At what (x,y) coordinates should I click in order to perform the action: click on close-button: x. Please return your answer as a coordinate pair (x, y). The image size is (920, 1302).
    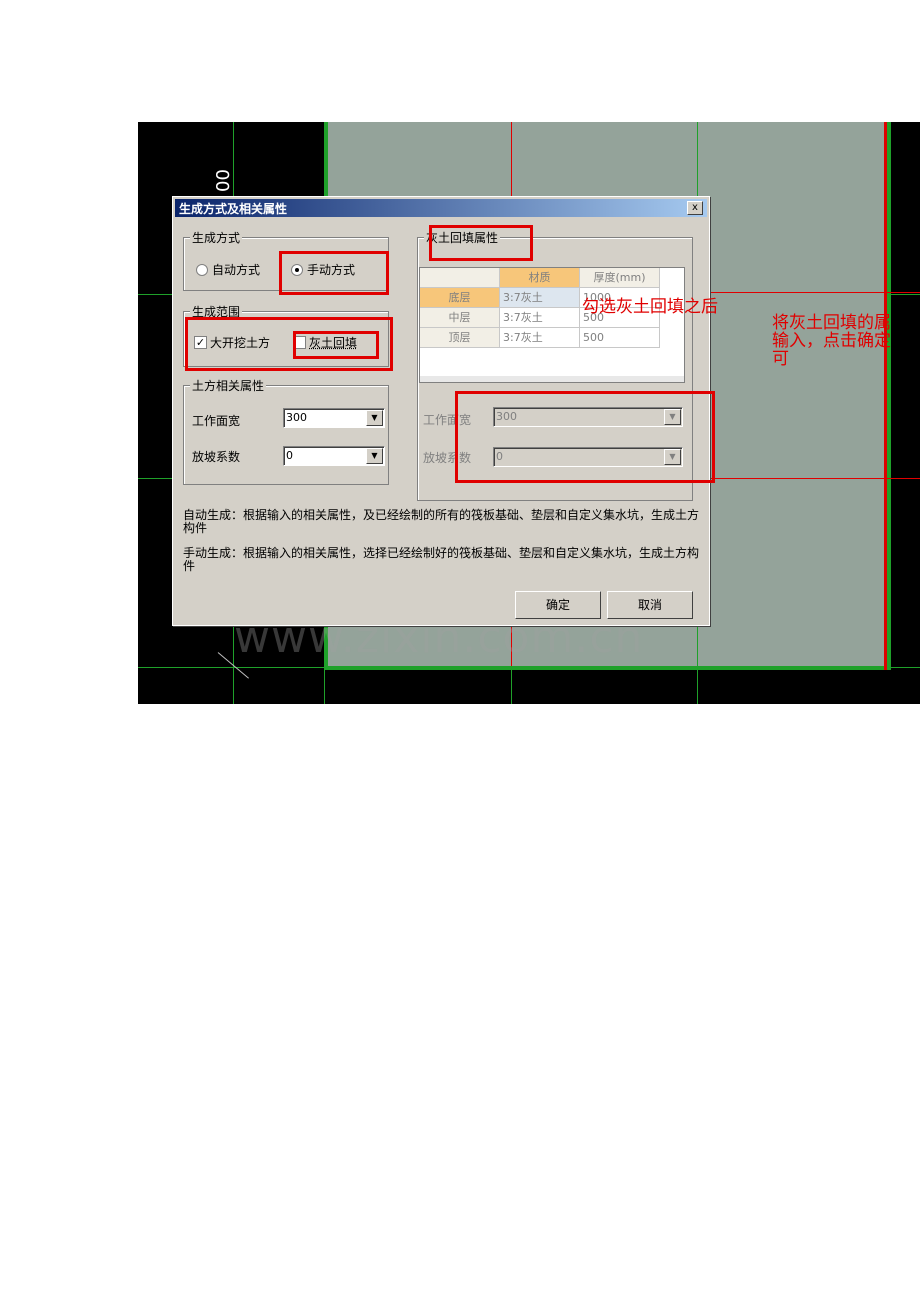
    Looking at the image, I should click on (695, 208).